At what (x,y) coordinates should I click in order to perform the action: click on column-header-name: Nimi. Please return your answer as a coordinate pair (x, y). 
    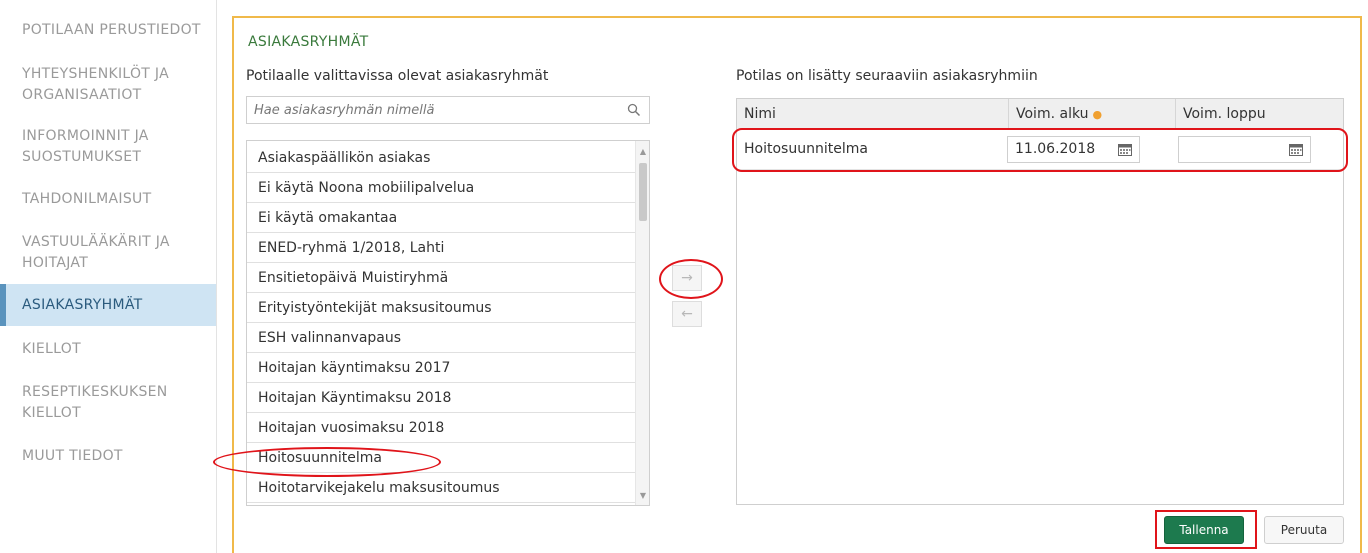
    Looking at the image, I should click on (873, 114).